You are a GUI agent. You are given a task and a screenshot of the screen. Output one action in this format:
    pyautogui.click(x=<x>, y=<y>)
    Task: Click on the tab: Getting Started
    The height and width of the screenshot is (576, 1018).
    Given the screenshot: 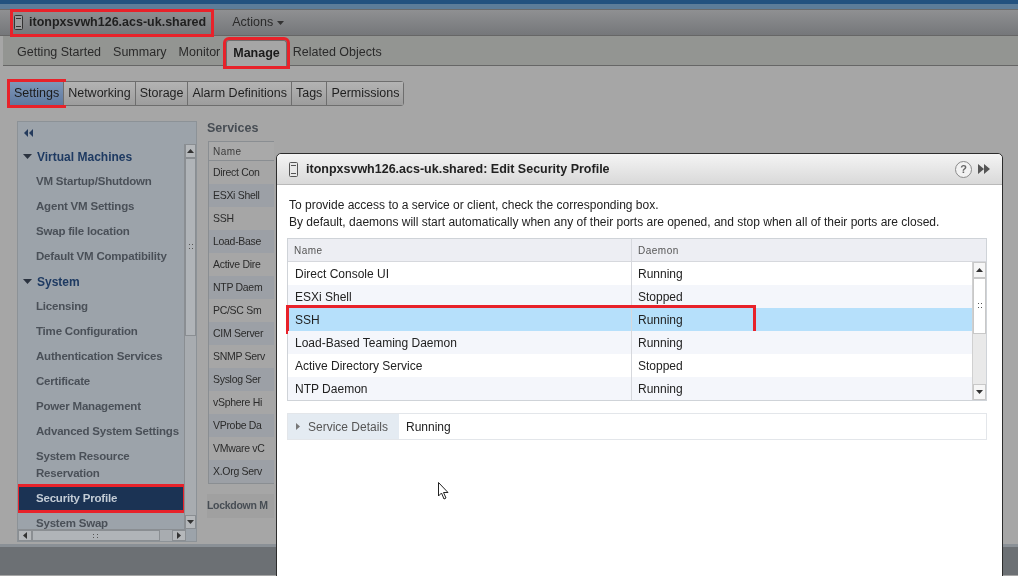 What is the action you would take?
    pyautogui.click(x=59, y=52)
    